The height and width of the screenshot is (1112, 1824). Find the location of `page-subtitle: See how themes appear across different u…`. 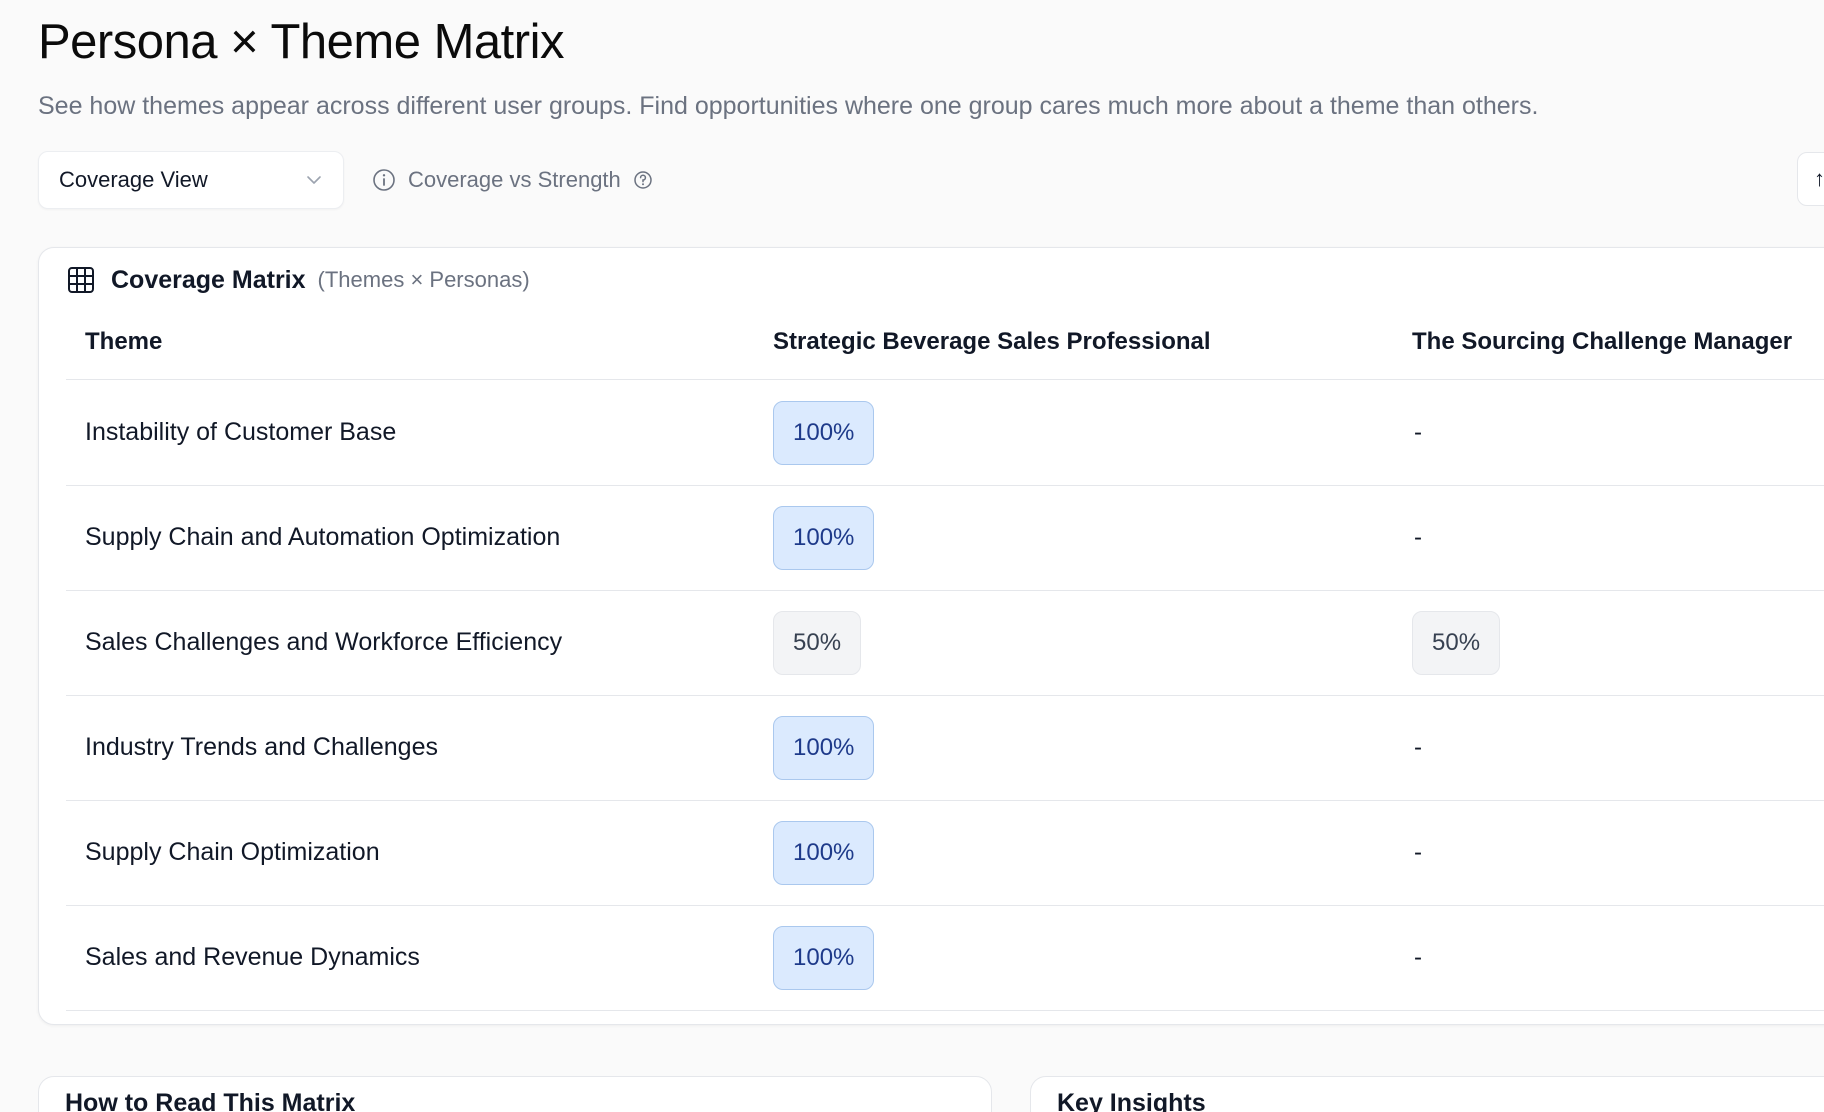

page-subtitle: See how themes appear across different u… is located at coordinates (788, 106).